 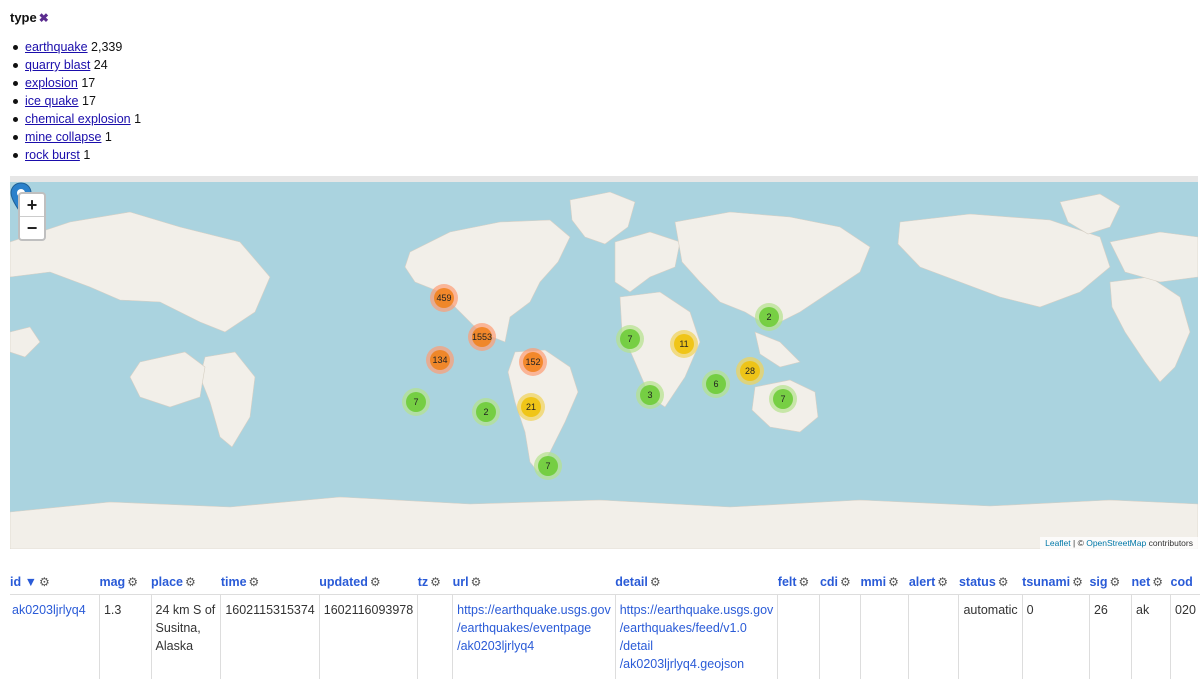 I want to click on cell-mmi, so click(x=884, y=637).